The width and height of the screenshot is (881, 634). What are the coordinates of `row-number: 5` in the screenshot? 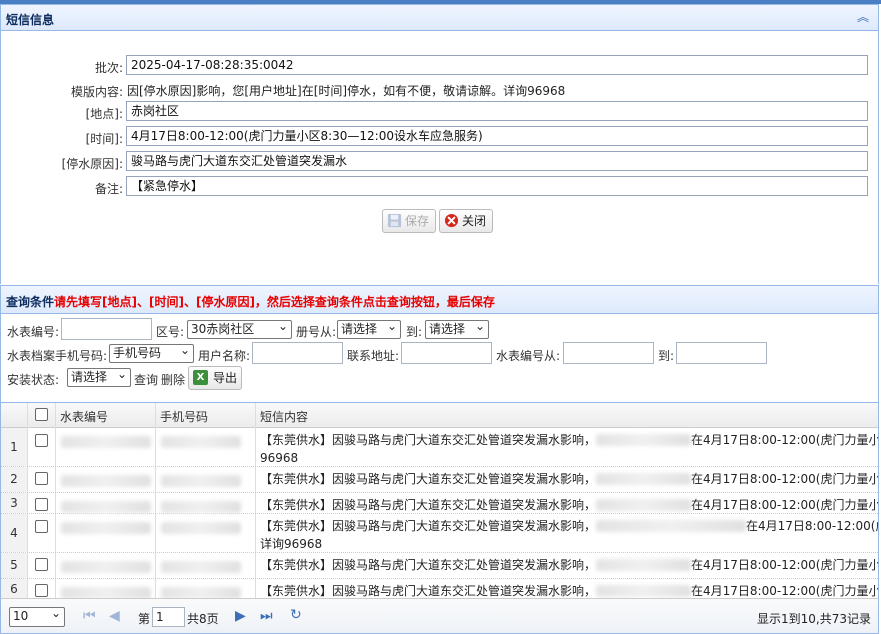 It's located at (14, 565).